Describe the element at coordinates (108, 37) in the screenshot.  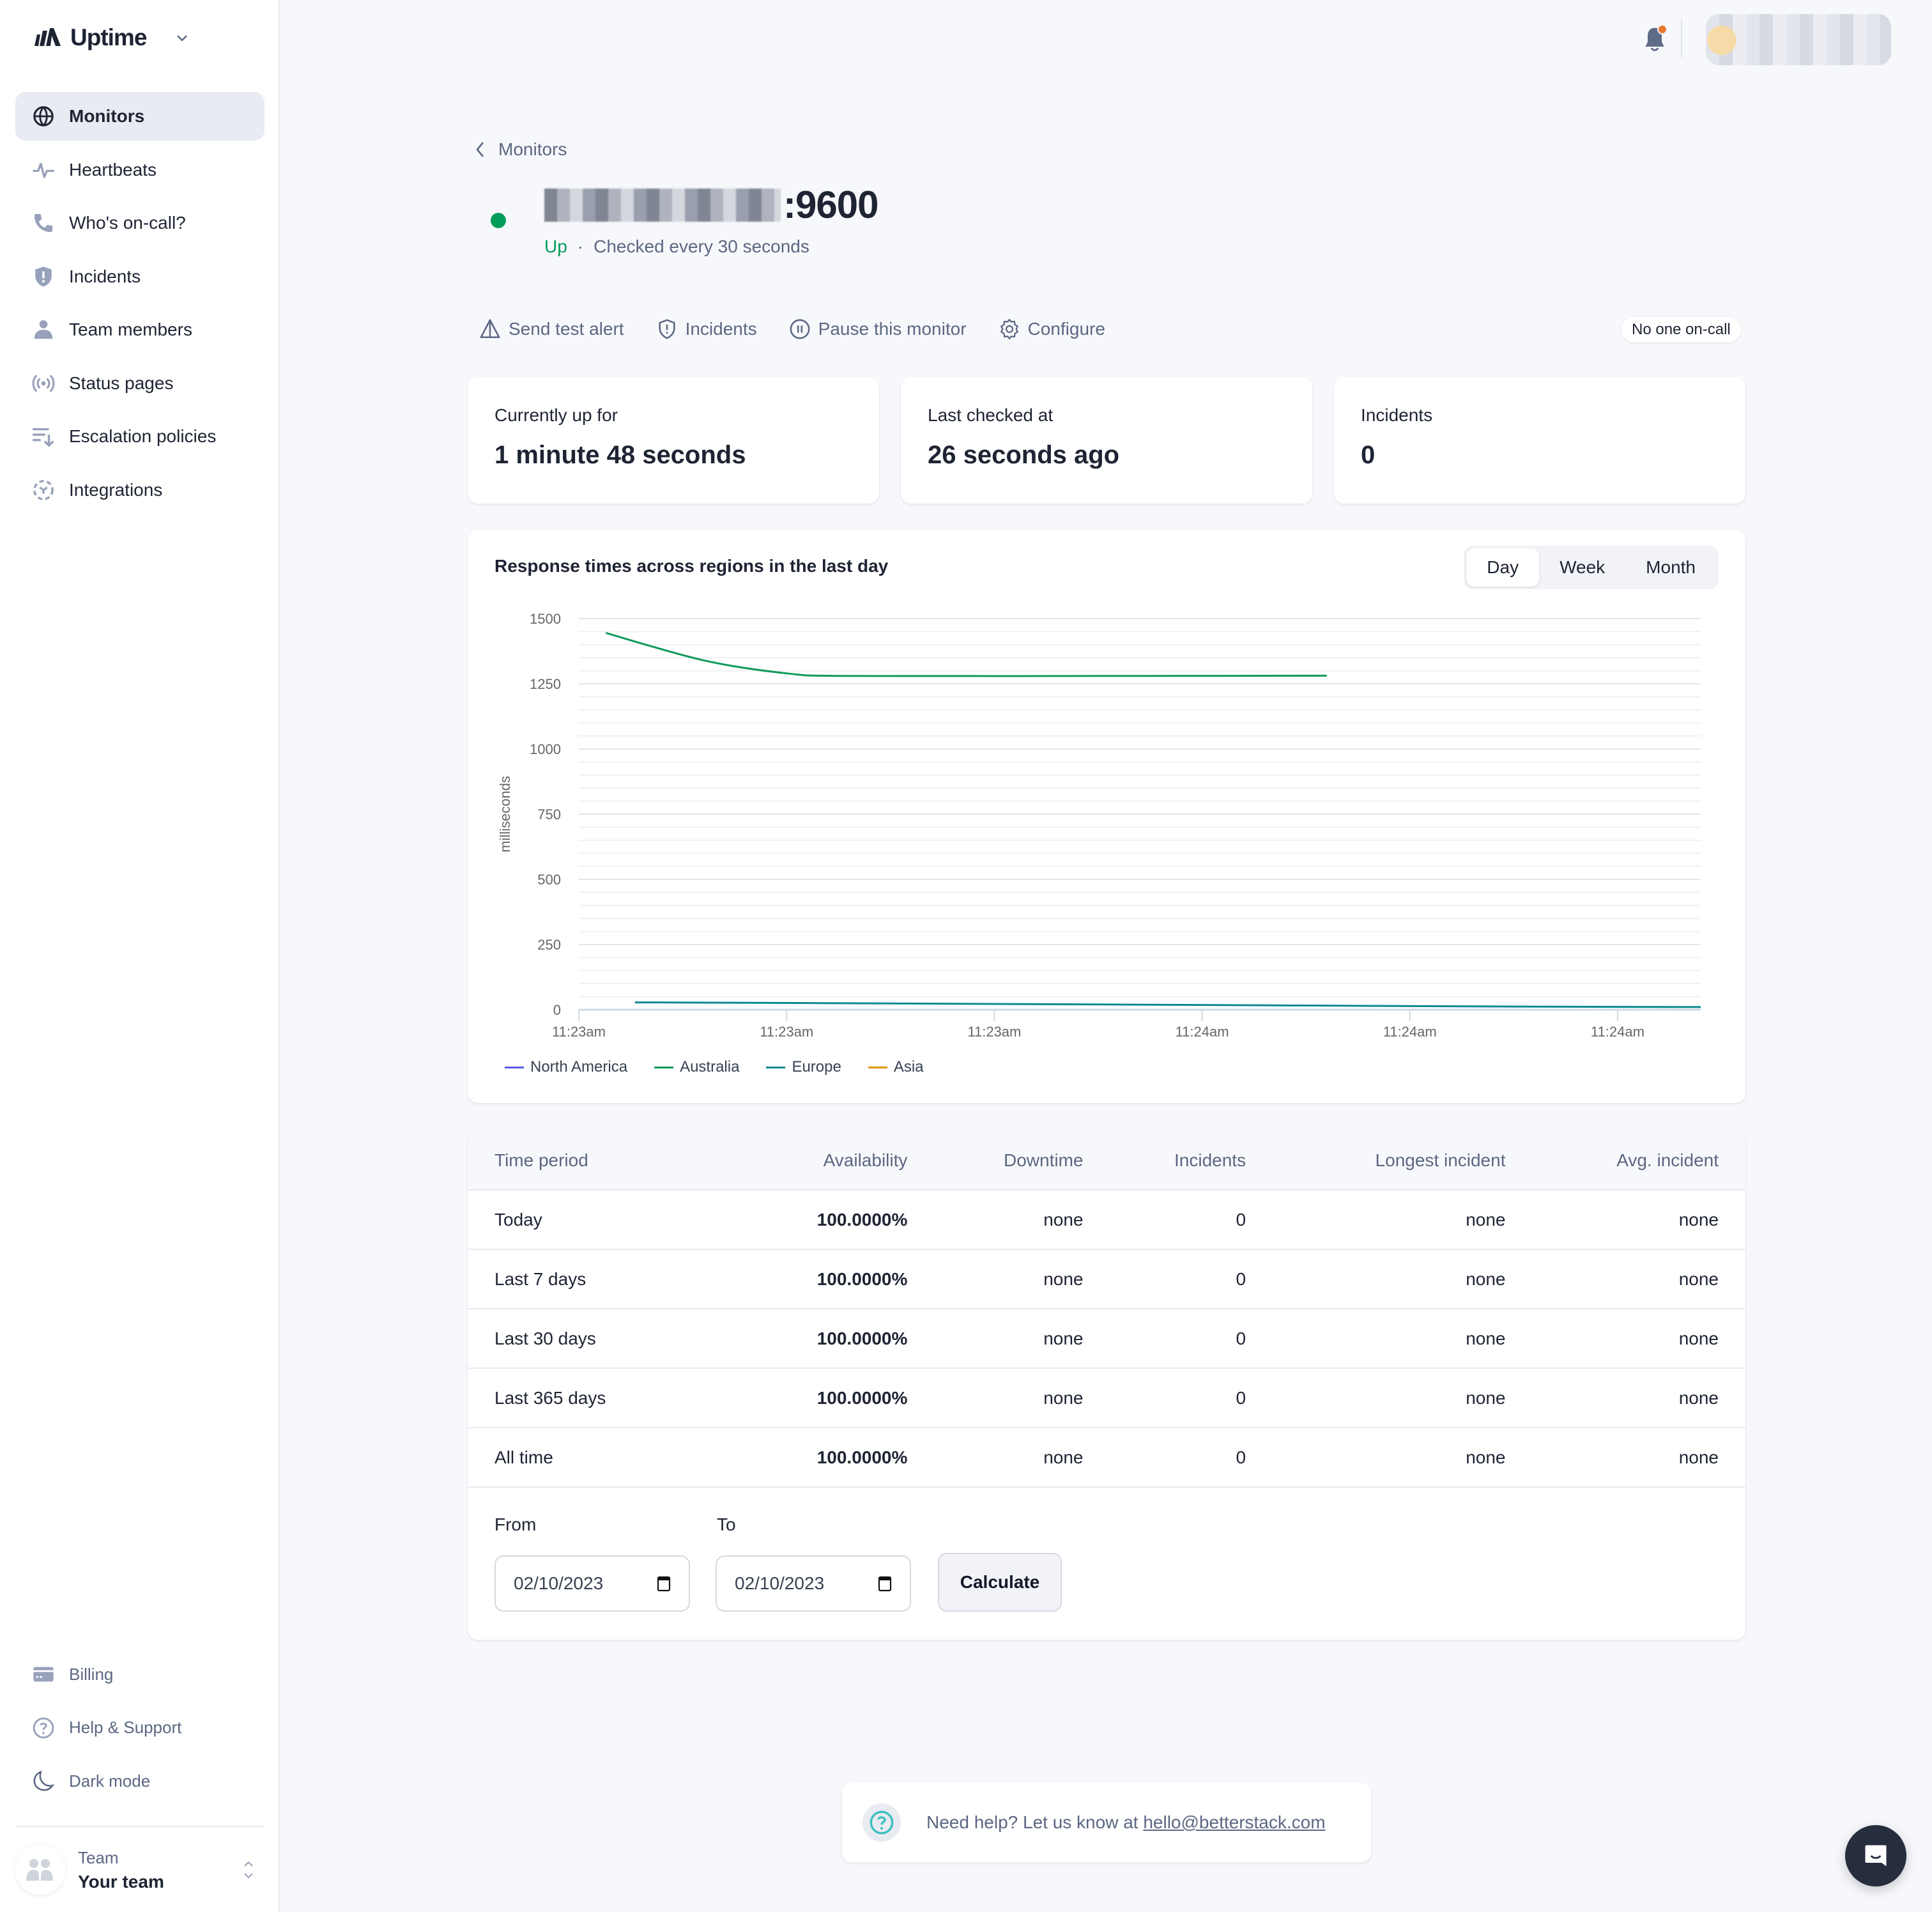
I see `brand-name: Uptime` at that location.